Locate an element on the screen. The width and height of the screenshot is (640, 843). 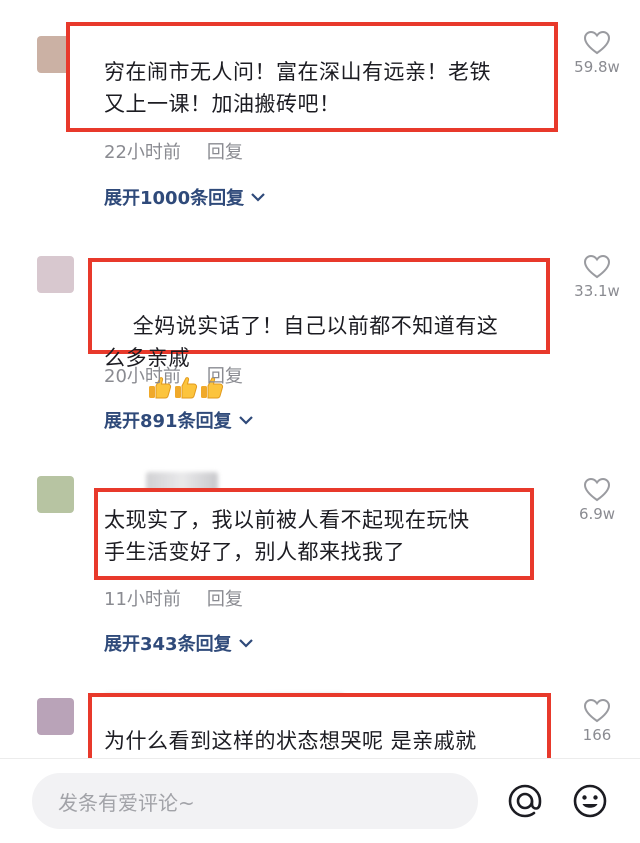
comment-meta: 11小时前 回复 is located at coordinates (173, 598).